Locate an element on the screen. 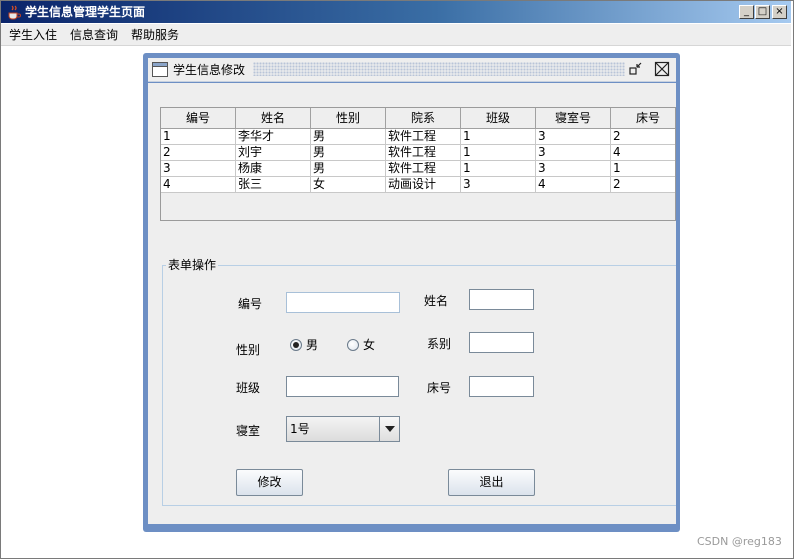  class-label: 班级 is located at coordinates (248, 388).